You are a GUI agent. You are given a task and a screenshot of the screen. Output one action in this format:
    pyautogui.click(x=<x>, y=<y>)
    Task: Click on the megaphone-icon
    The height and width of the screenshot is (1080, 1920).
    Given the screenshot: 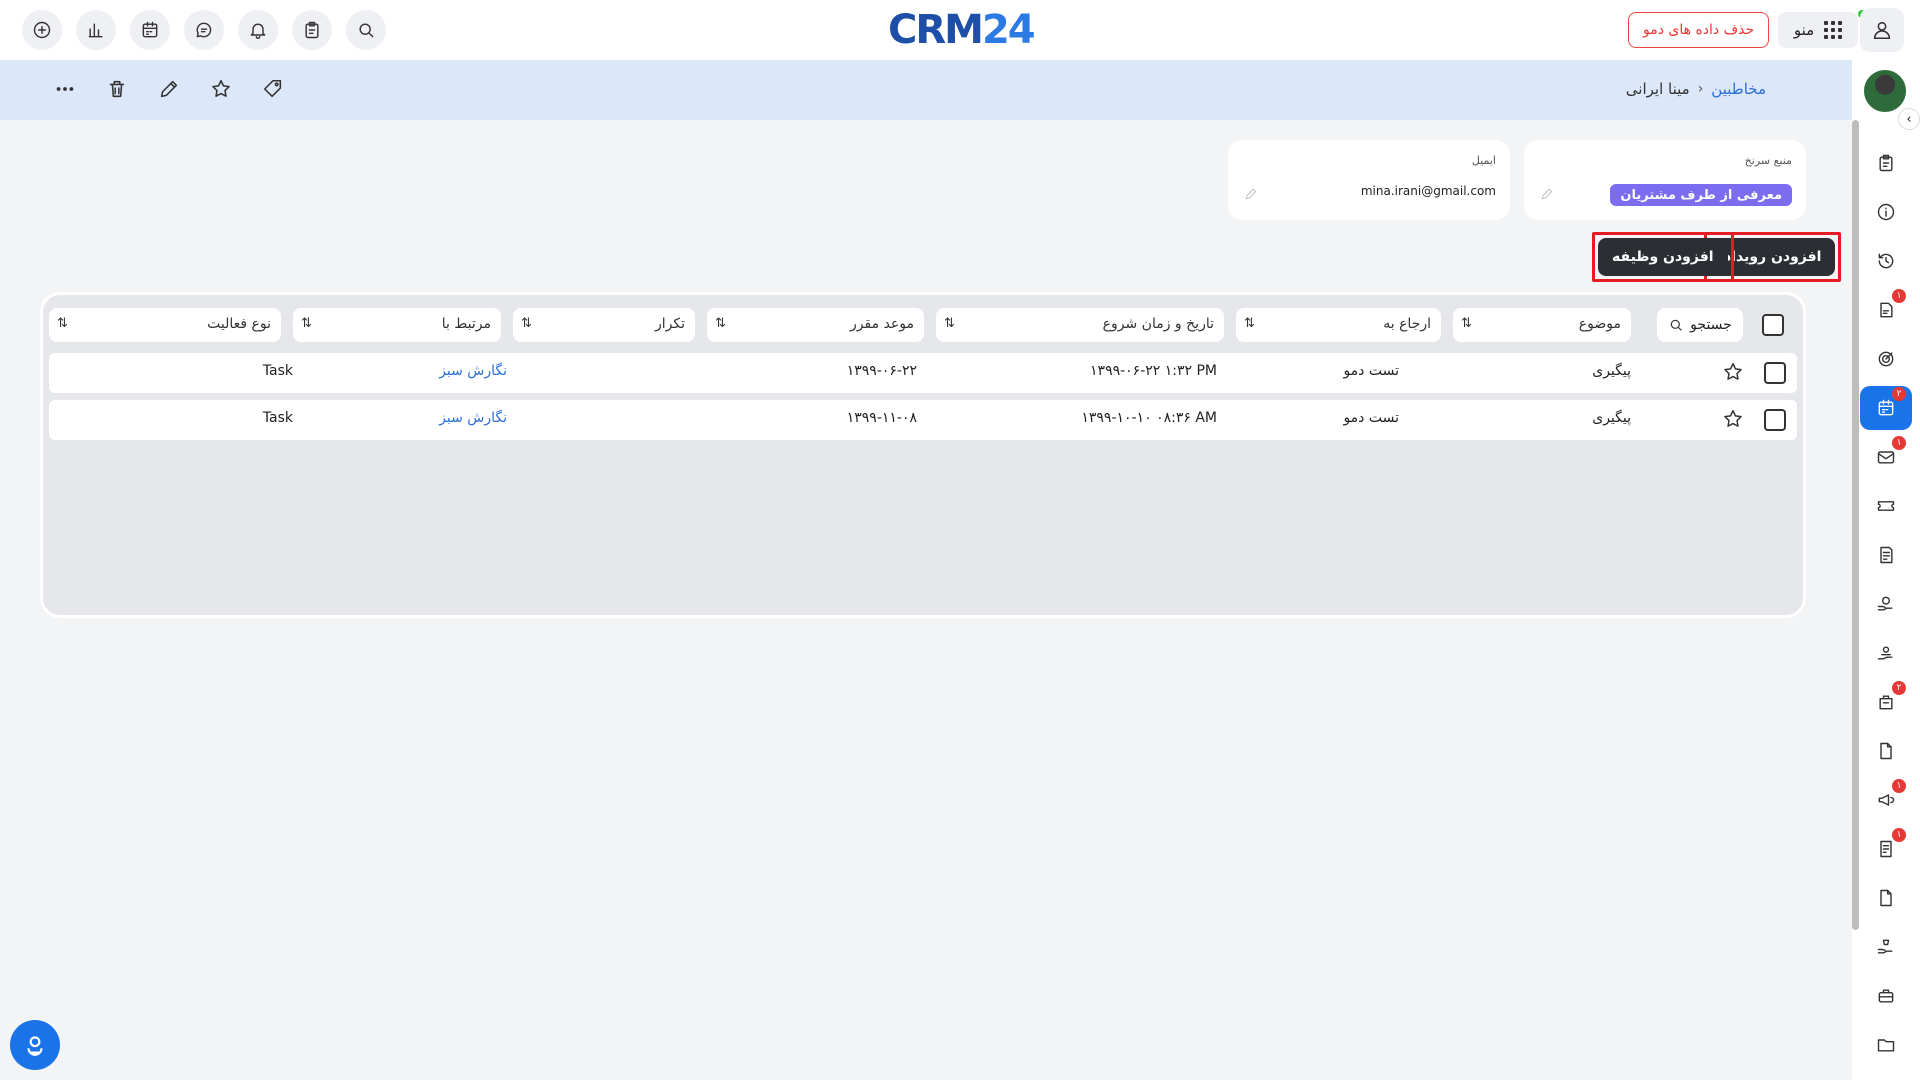 What is the action you would take?
    pyautogui.click(x=1886, y=799)
    